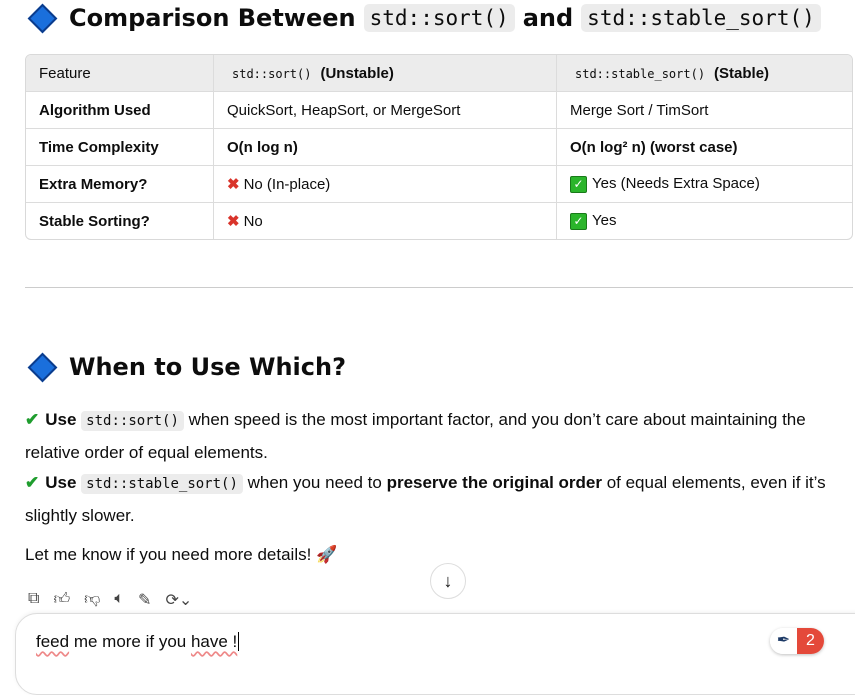  Describe the element at coordinates (253, 221) in the screenshot. I see `cell-text: No` at that location.